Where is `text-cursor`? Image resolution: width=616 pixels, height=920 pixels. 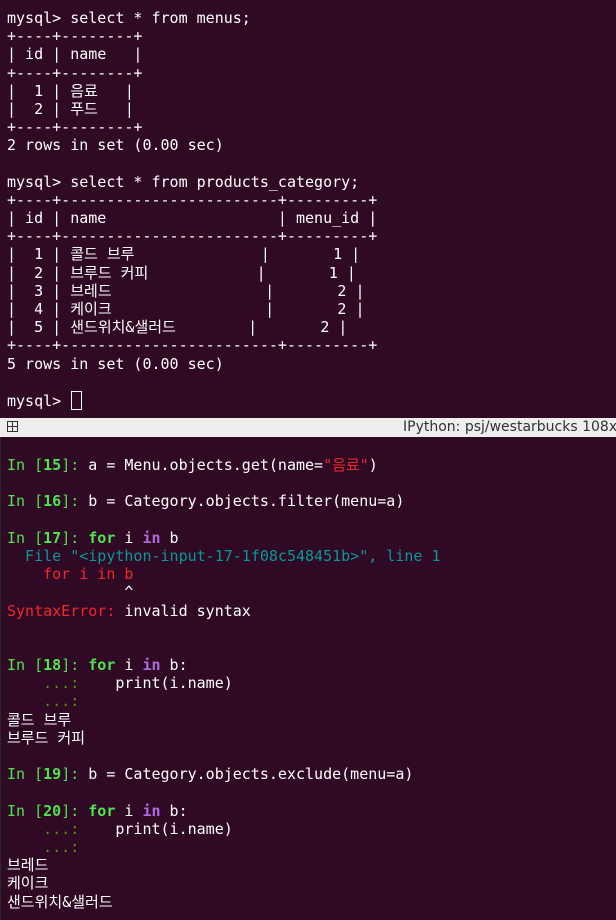
text-cursor is located at coordinates (77, 400).